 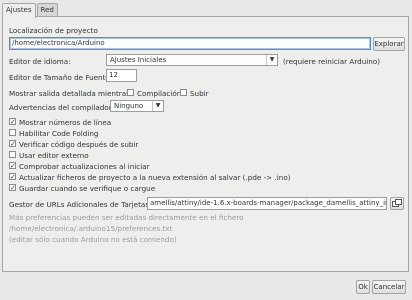 What do you see at coordinates (192, 60) in the screenshot?
I see `language-select: Ajustes Iniciales ▼` at bounding box center [192, 60].